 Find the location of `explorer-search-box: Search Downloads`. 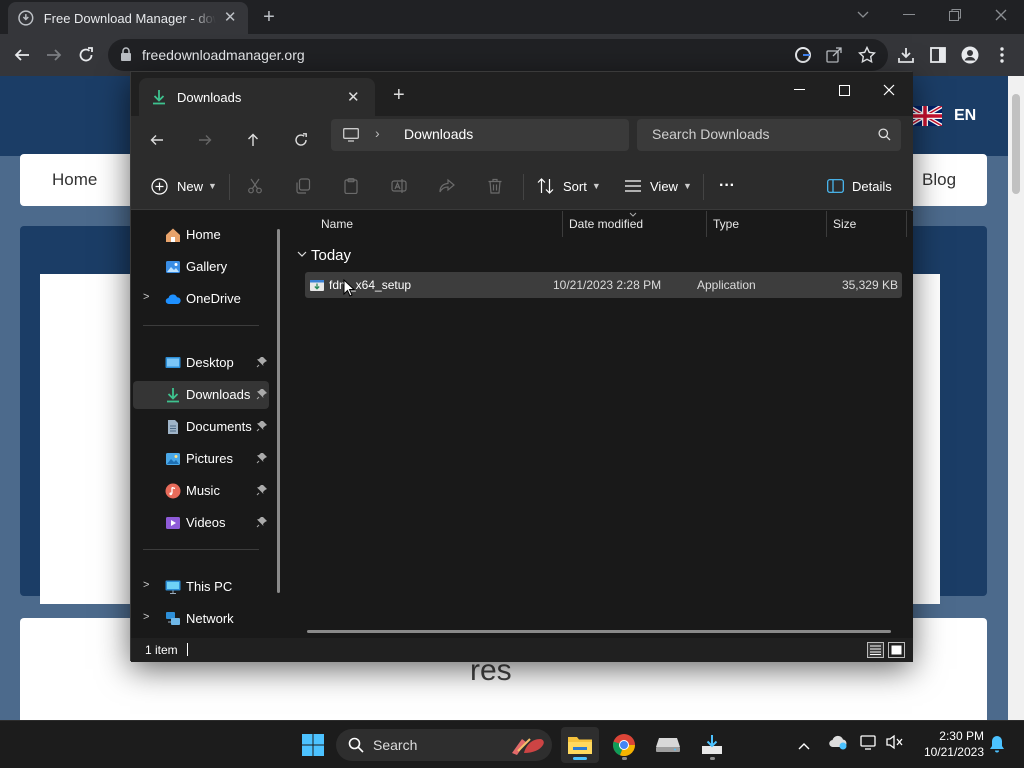

explorer-search-box: Search Downloads is located at coordinates (769, 135).